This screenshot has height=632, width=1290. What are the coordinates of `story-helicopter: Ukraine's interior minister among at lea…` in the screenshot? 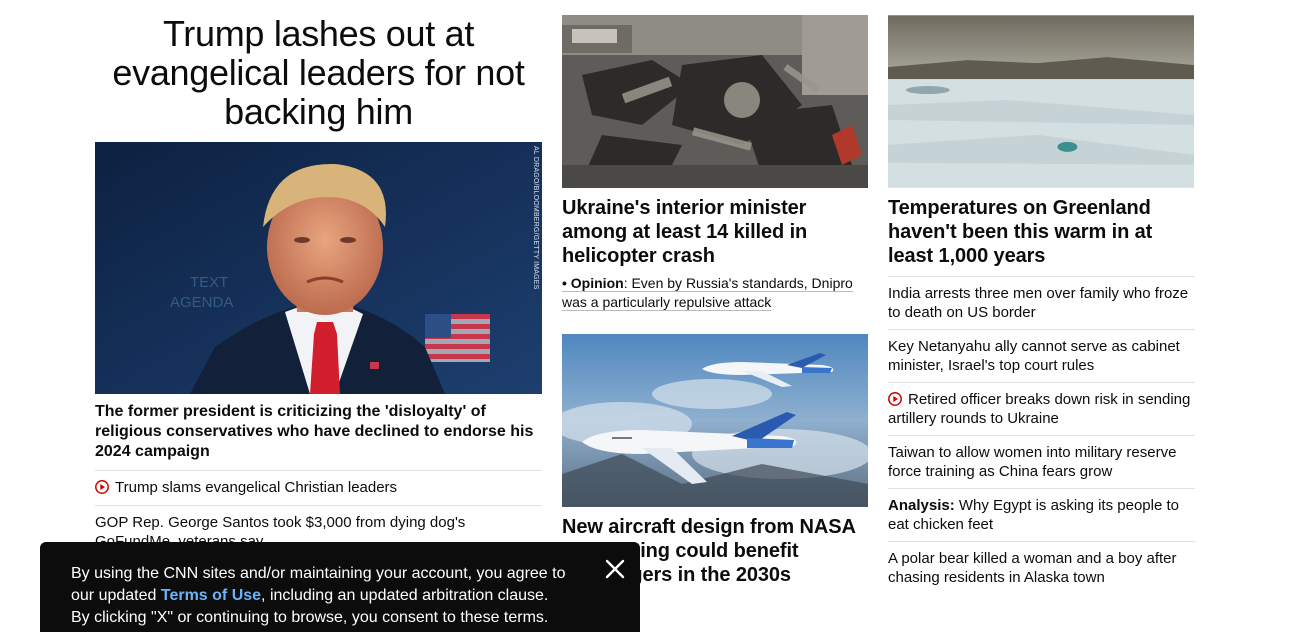 It's located at (715, 163).